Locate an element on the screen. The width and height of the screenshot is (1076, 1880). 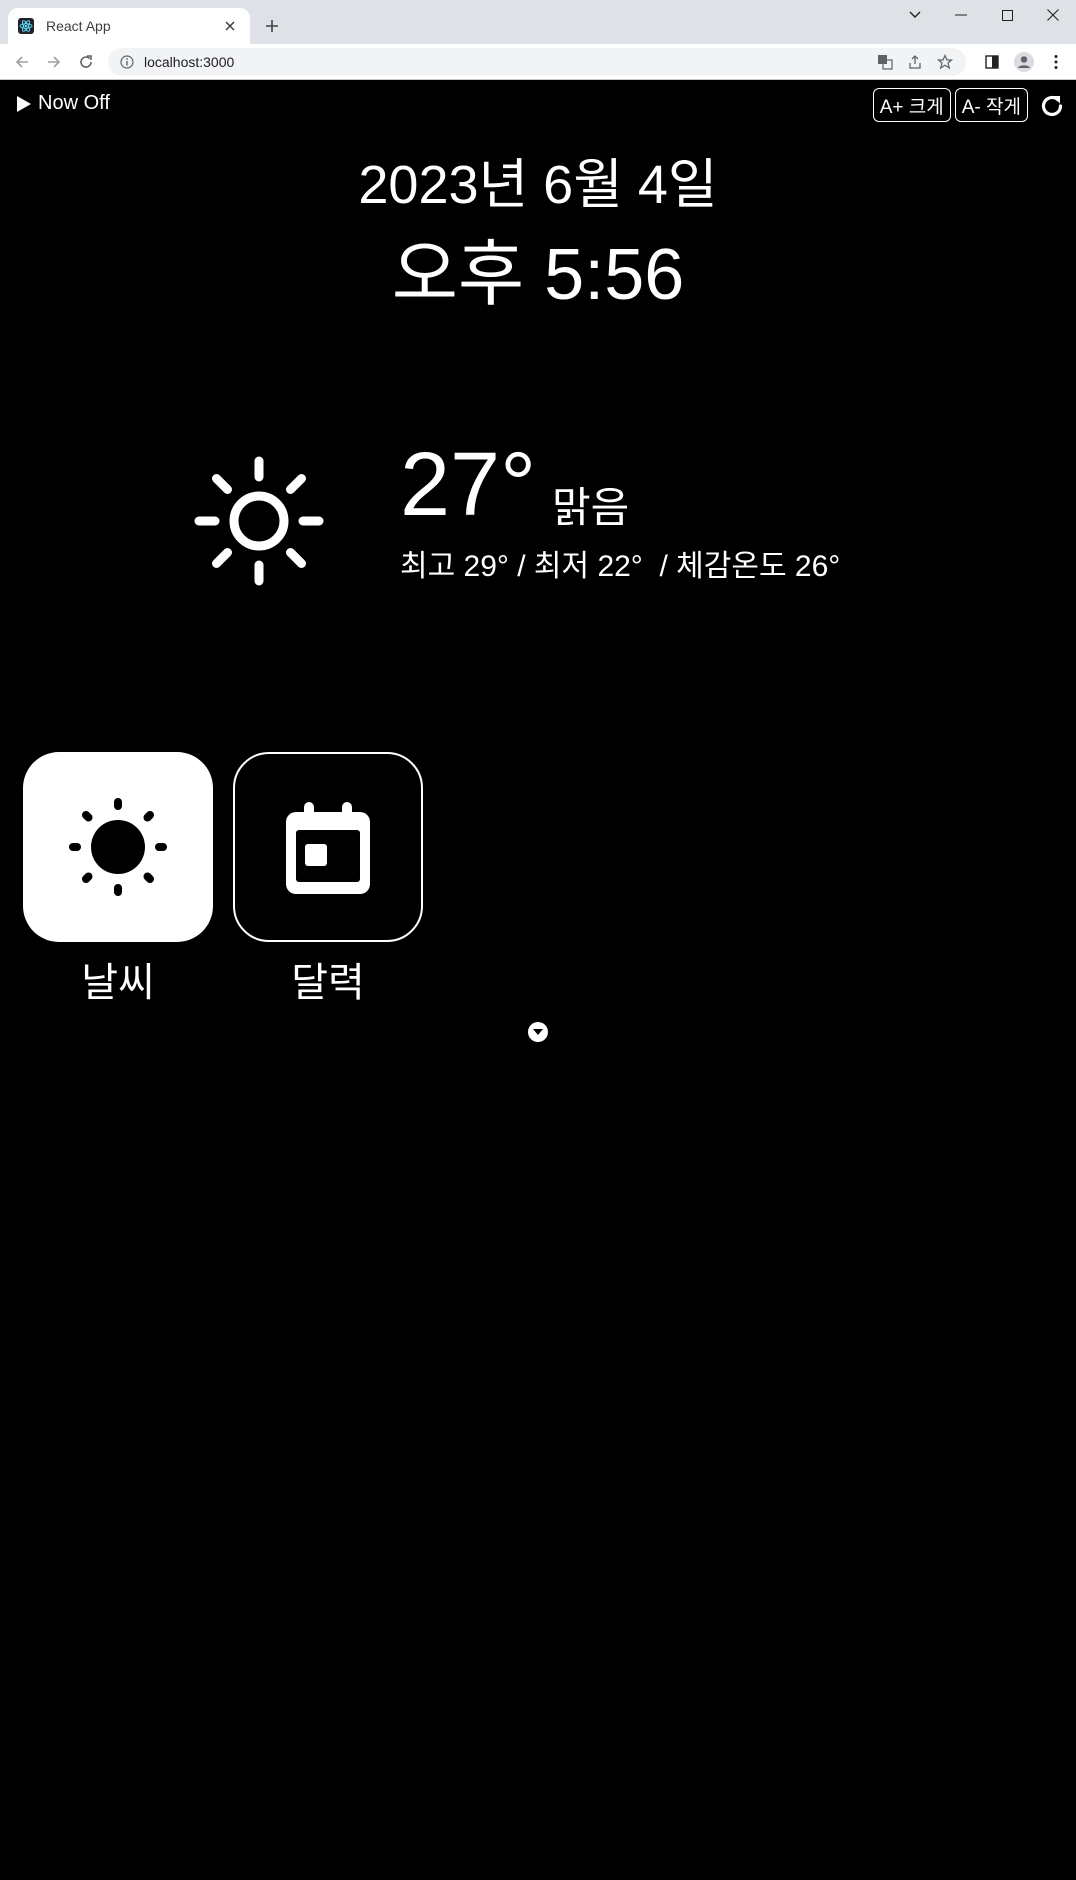
temperature-details: 최고 29° / 최저 22° / 체감온도 26° is located at coordinates (620, 566).